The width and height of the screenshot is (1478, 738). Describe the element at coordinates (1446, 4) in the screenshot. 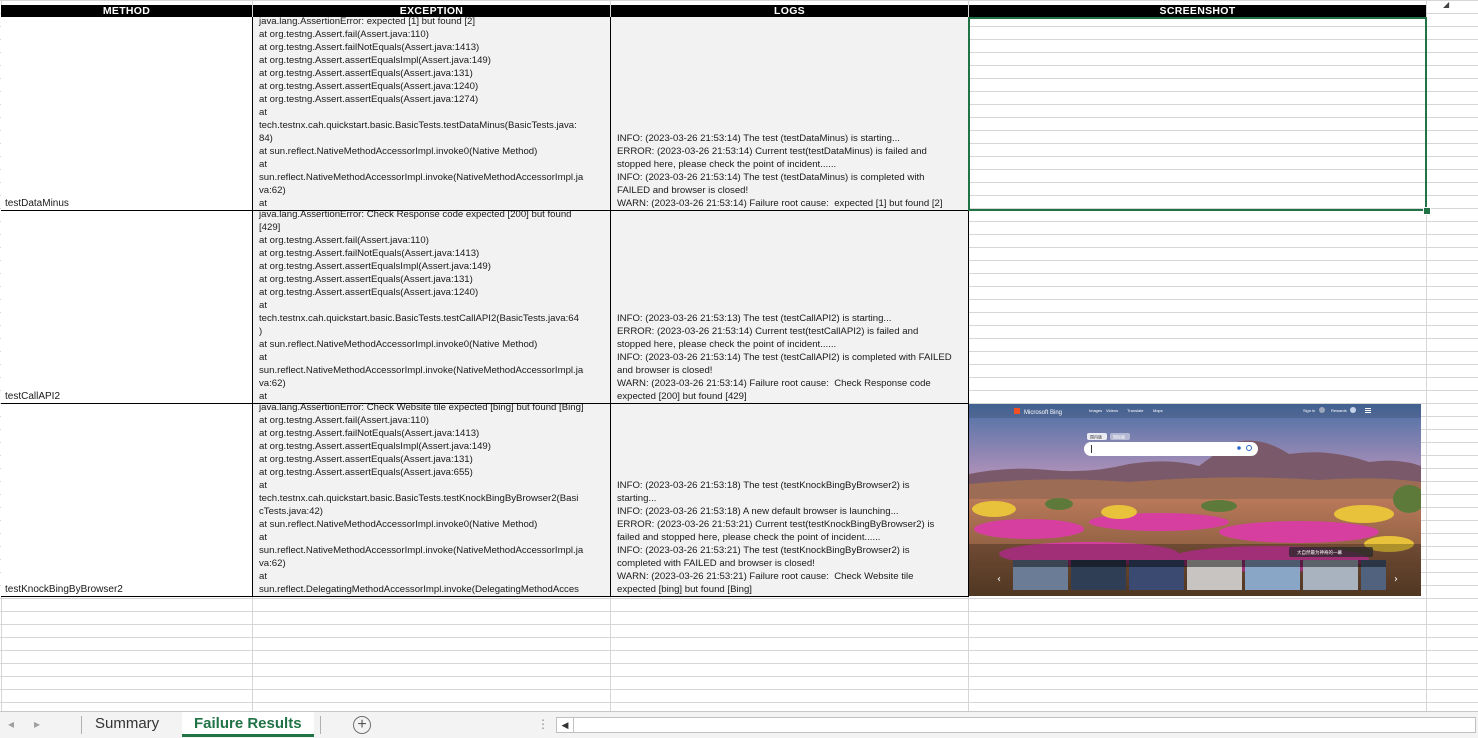

I see `corner-indicator: ◢` at that location.